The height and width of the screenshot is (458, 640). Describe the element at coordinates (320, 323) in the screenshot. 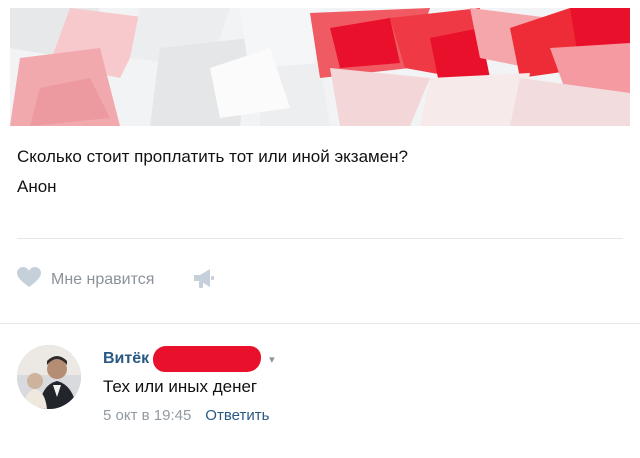

I see `comments-separator` at that location.